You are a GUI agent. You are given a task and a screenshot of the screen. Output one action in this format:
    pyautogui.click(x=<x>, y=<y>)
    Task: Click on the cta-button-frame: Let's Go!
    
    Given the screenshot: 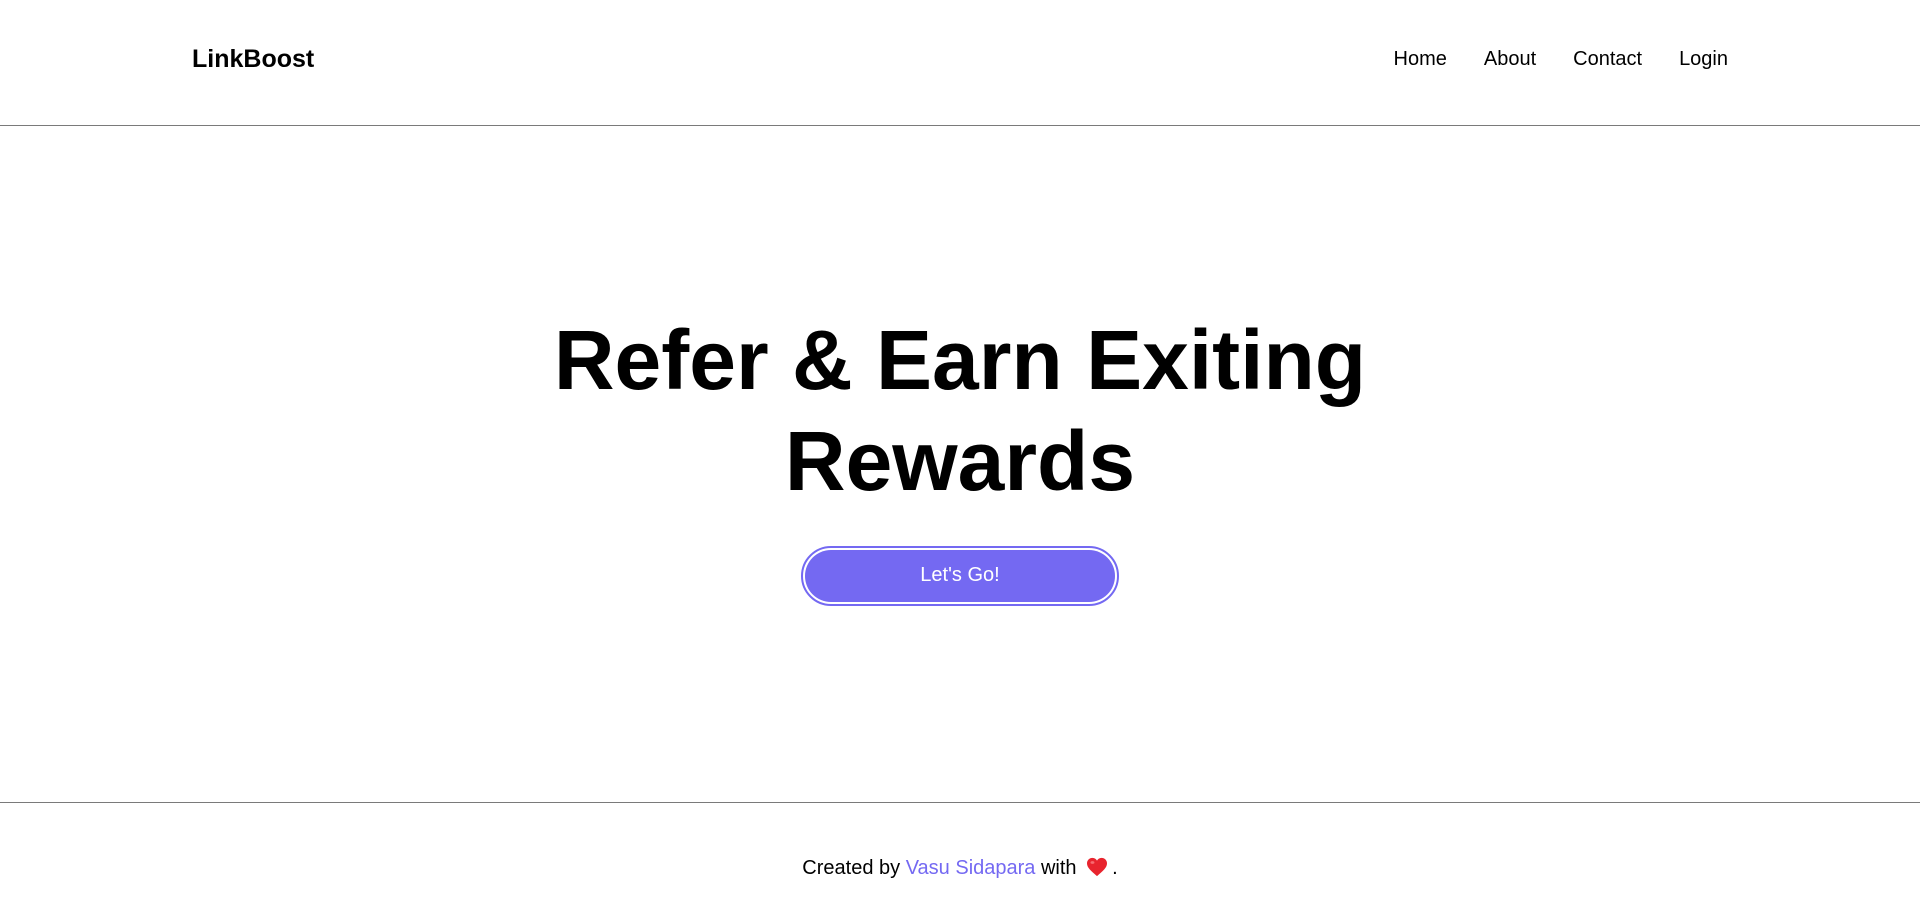 What is the action you would take?
    pyautogui.click(x=960, y=575)
    